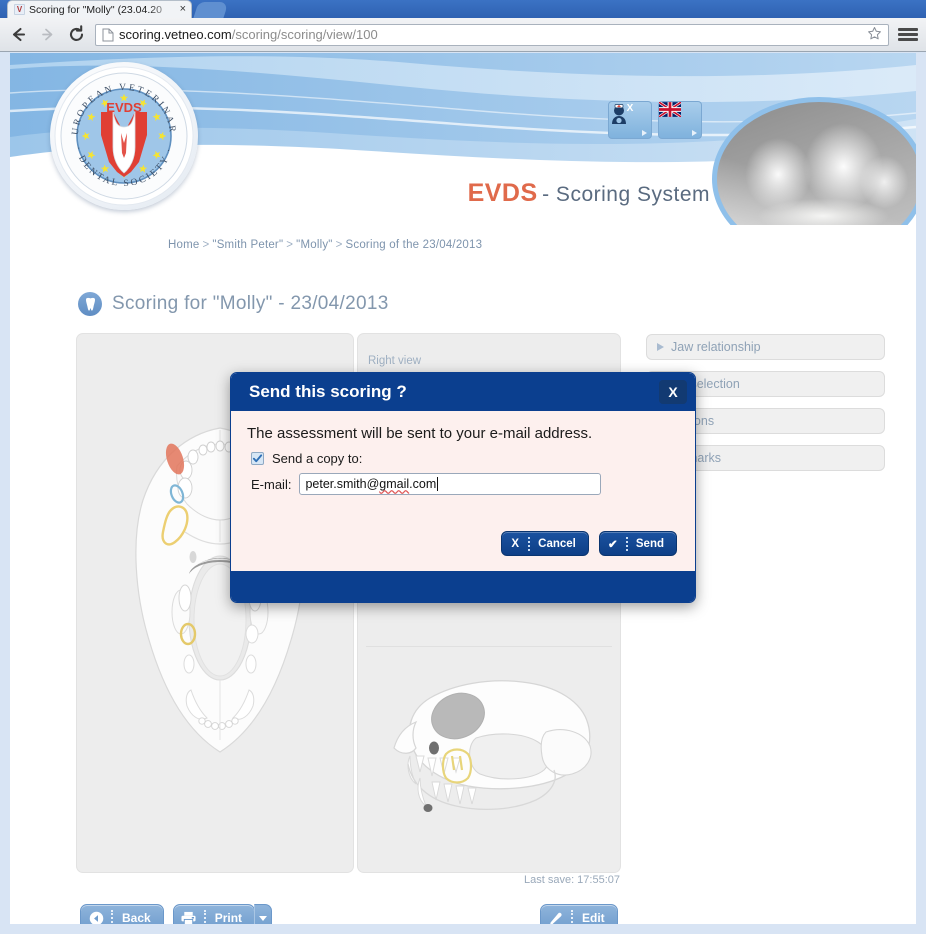 This screenshot has height=934, width=926. I want to click on cancel-button: X Cancel, so click(545, 543).